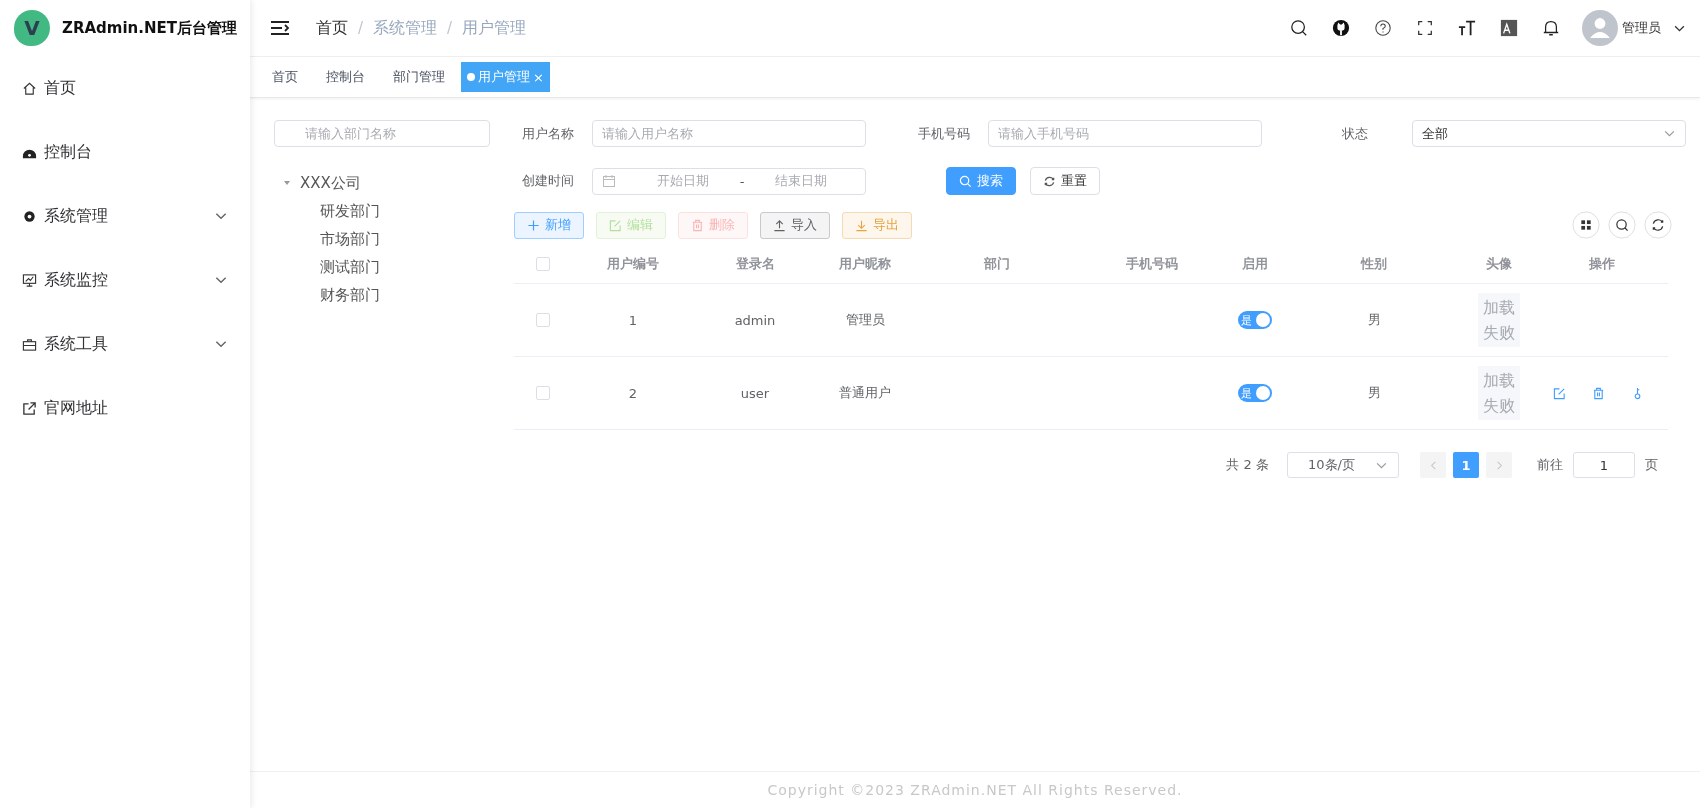  Describe the element at coordinates (285, 77) in the screenshot. I see `tab: 首页` at that location.